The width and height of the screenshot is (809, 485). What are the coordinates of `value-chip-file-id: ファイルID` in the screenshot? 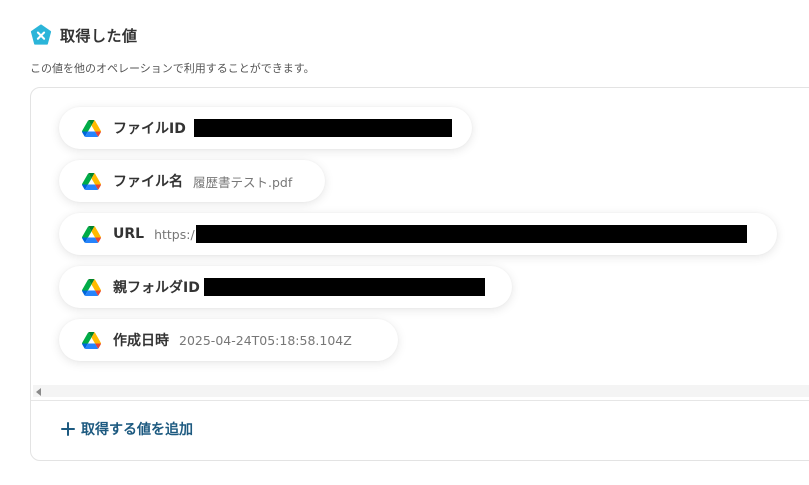 It's located at (265, 128).